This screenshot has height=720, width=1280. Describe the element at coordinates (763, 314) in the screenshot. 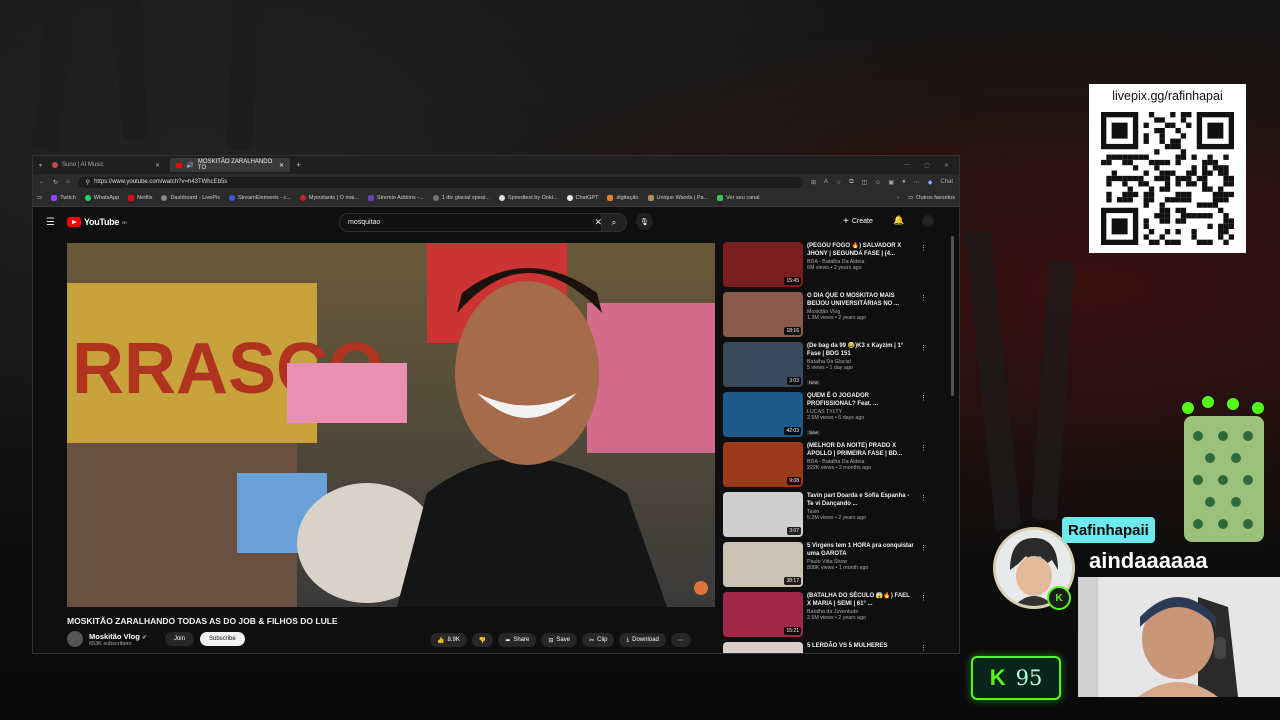

I see `video-thumbnail: 18:16` at that location.